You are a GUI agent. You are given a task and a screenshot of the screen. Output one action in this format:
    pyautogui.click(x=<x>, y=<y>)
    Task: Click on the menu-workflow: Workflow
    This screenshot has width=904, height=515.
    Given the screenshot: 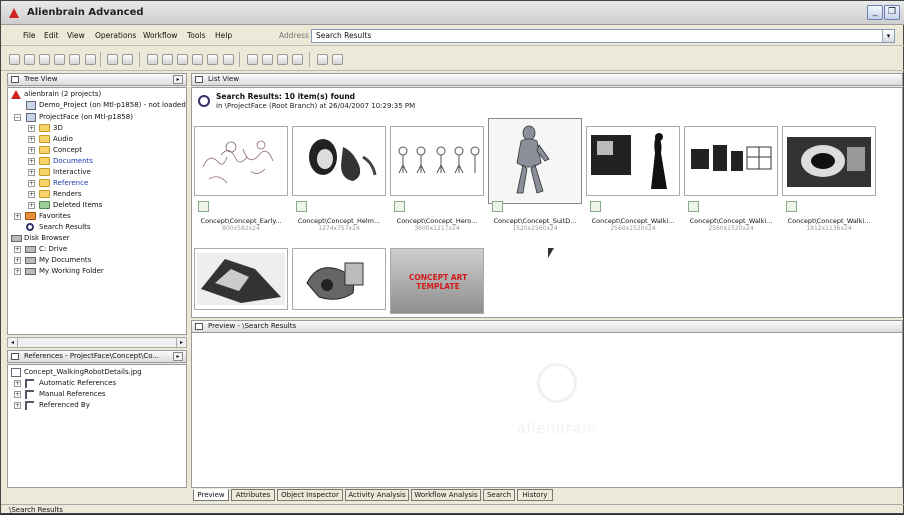 What is the action you would take?
    pyautogui.click(x=160, y=35)
    